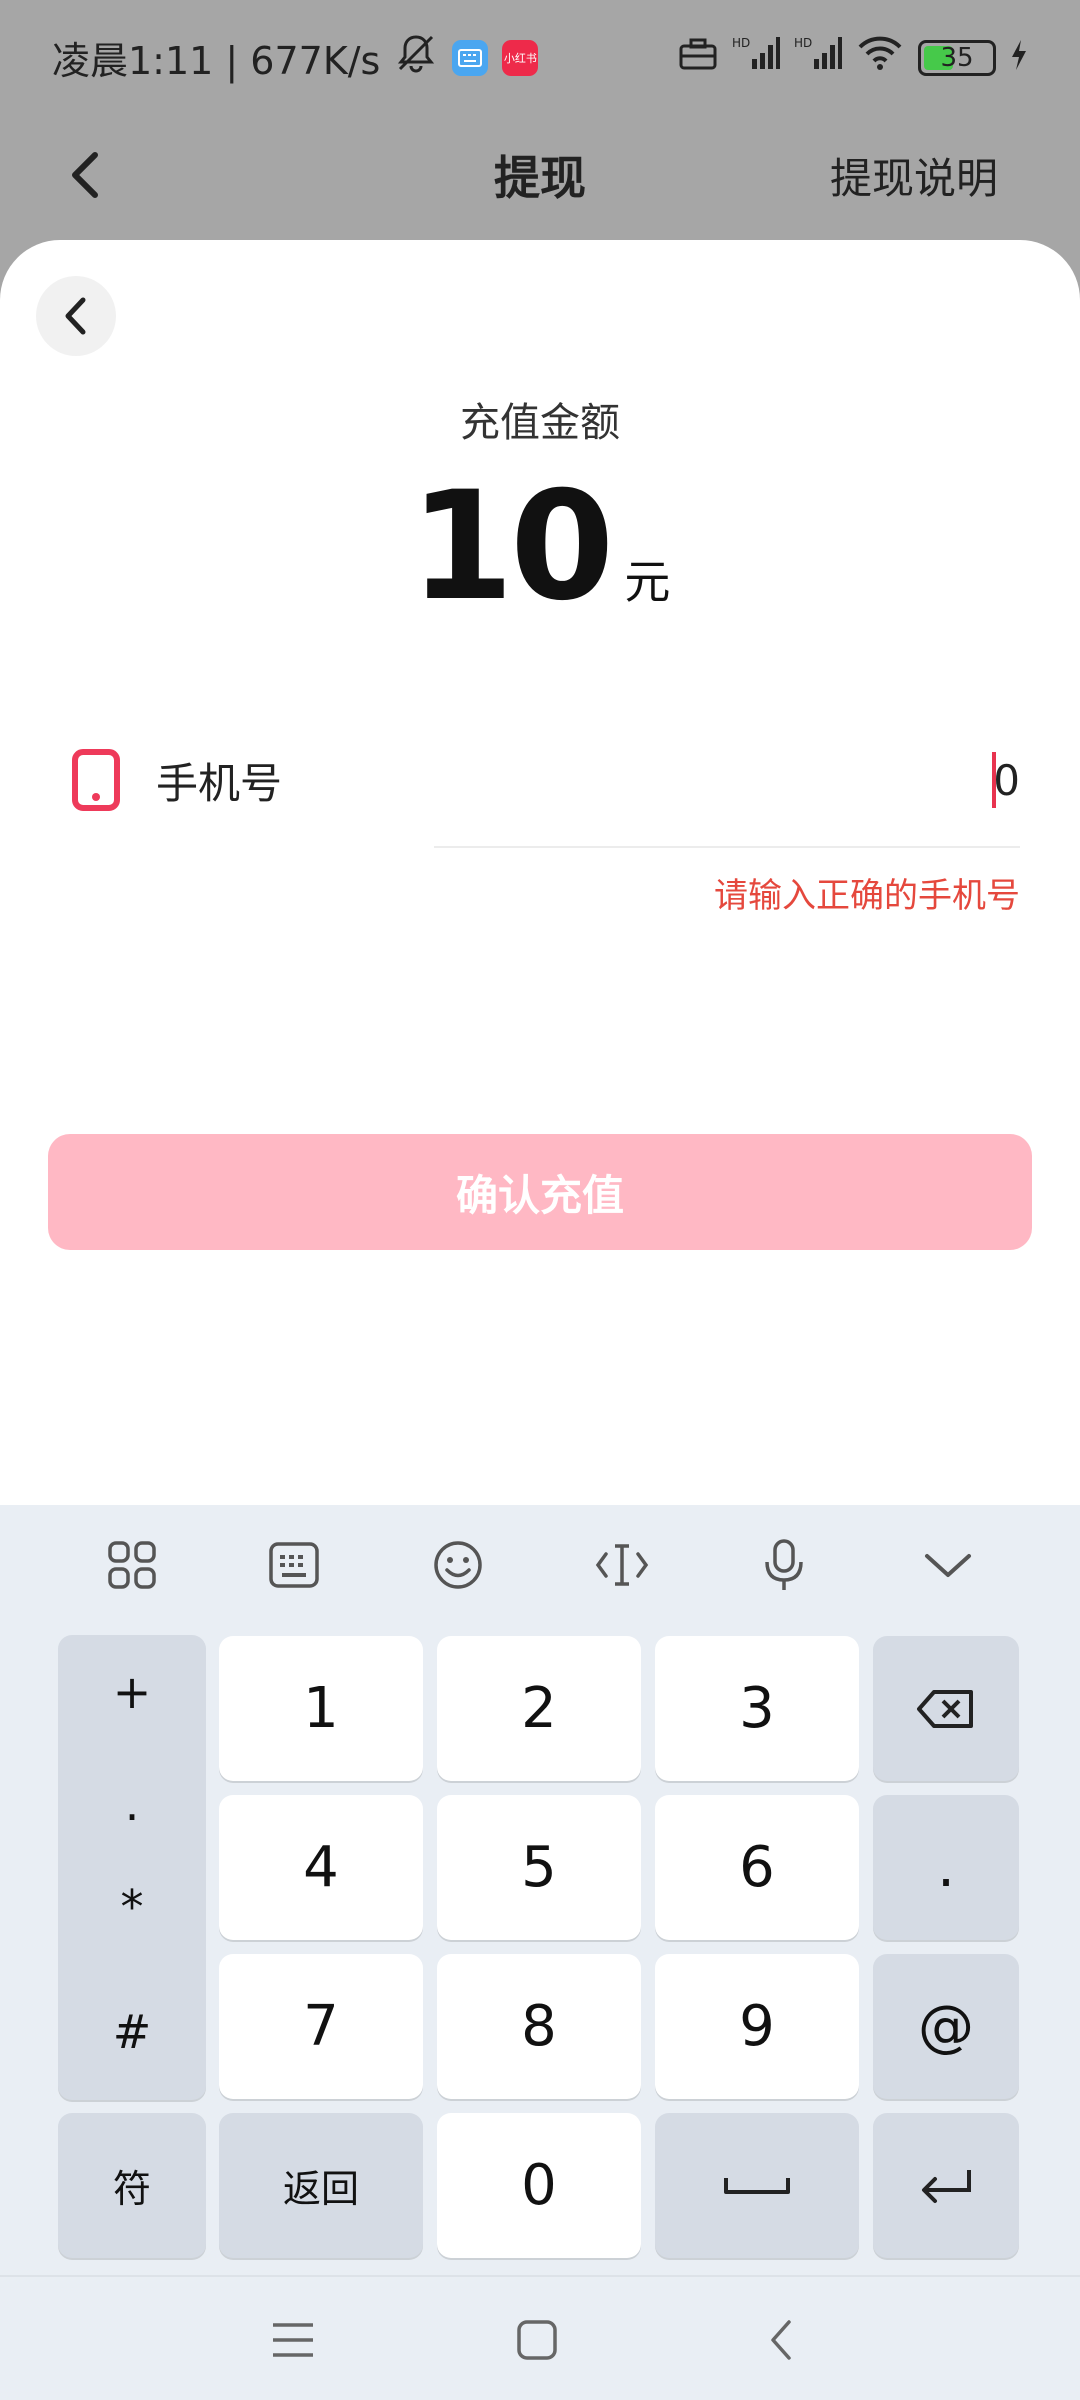 The height and width of the screenshot is (2400, 1080). What do you see at coordinates (622, 1565) in the screenshot?
I see `text-cursor-icon` at bounding box center [622, 1565].